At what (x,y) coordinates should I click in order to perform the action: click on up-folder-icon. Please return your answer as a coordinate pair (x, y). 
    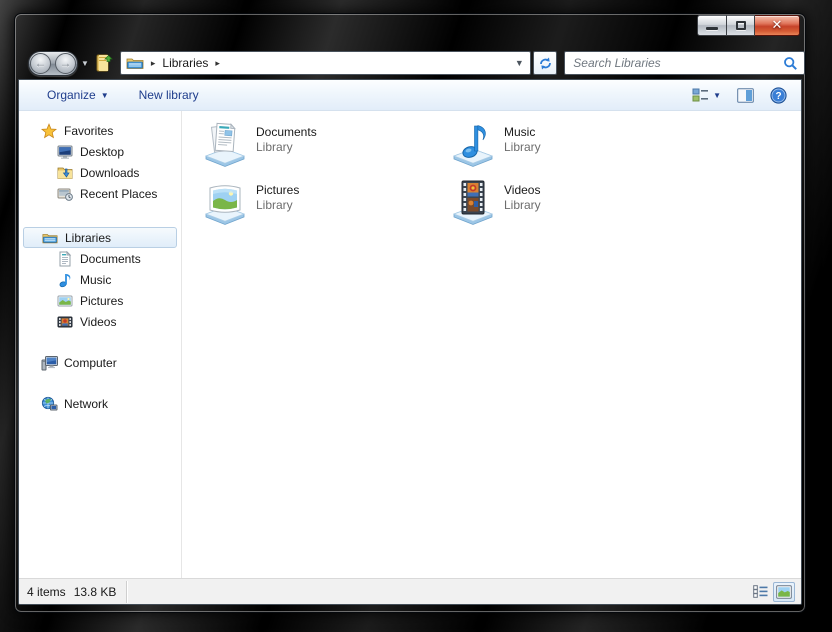
    Looking at the image, I should click on (104, 63).